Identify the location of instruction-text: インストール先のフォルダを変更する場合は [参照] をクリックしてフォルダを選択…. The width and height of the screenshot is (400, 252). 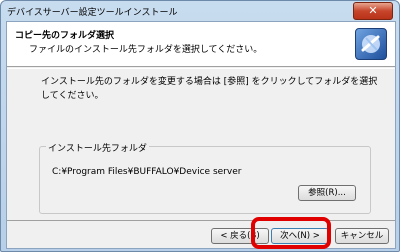
(209, 89).